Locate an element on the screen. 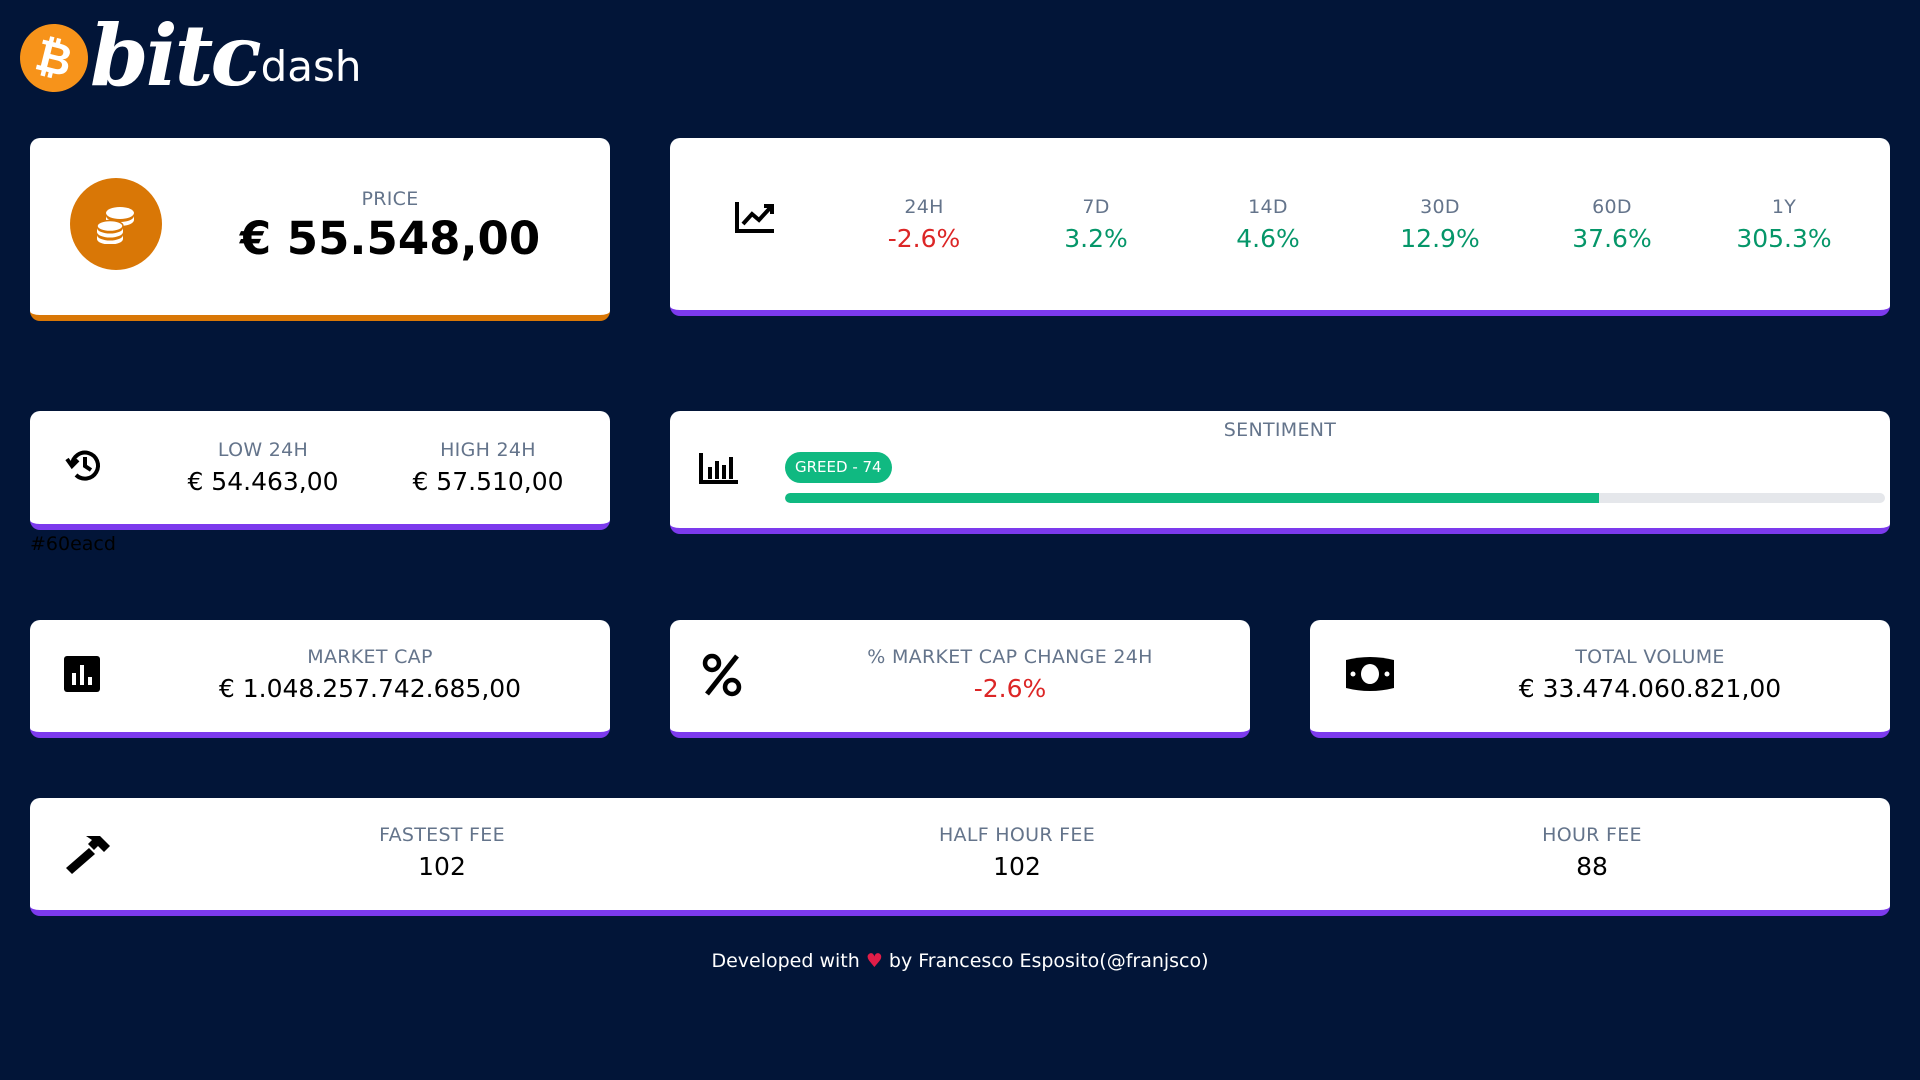  coins-icon is located at coordinates (116, 224).